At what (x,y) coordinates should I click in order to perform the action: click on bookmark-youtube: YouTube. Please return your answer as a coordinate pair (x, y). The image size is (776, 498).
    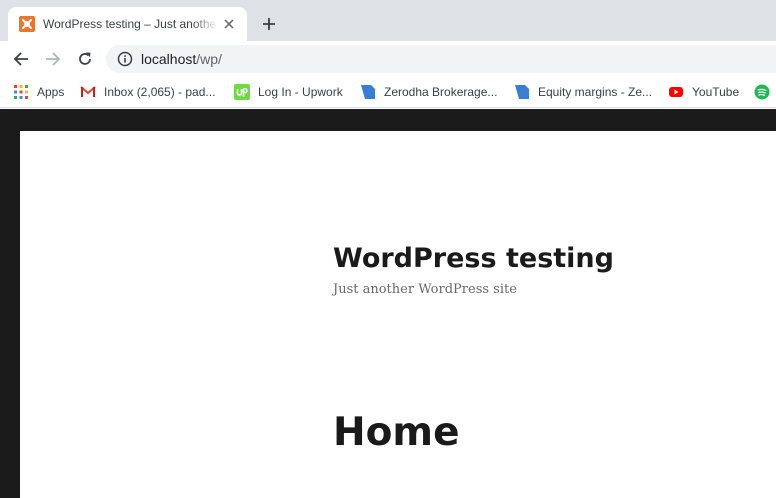
    Looking at the image, I should click on (703, 92).